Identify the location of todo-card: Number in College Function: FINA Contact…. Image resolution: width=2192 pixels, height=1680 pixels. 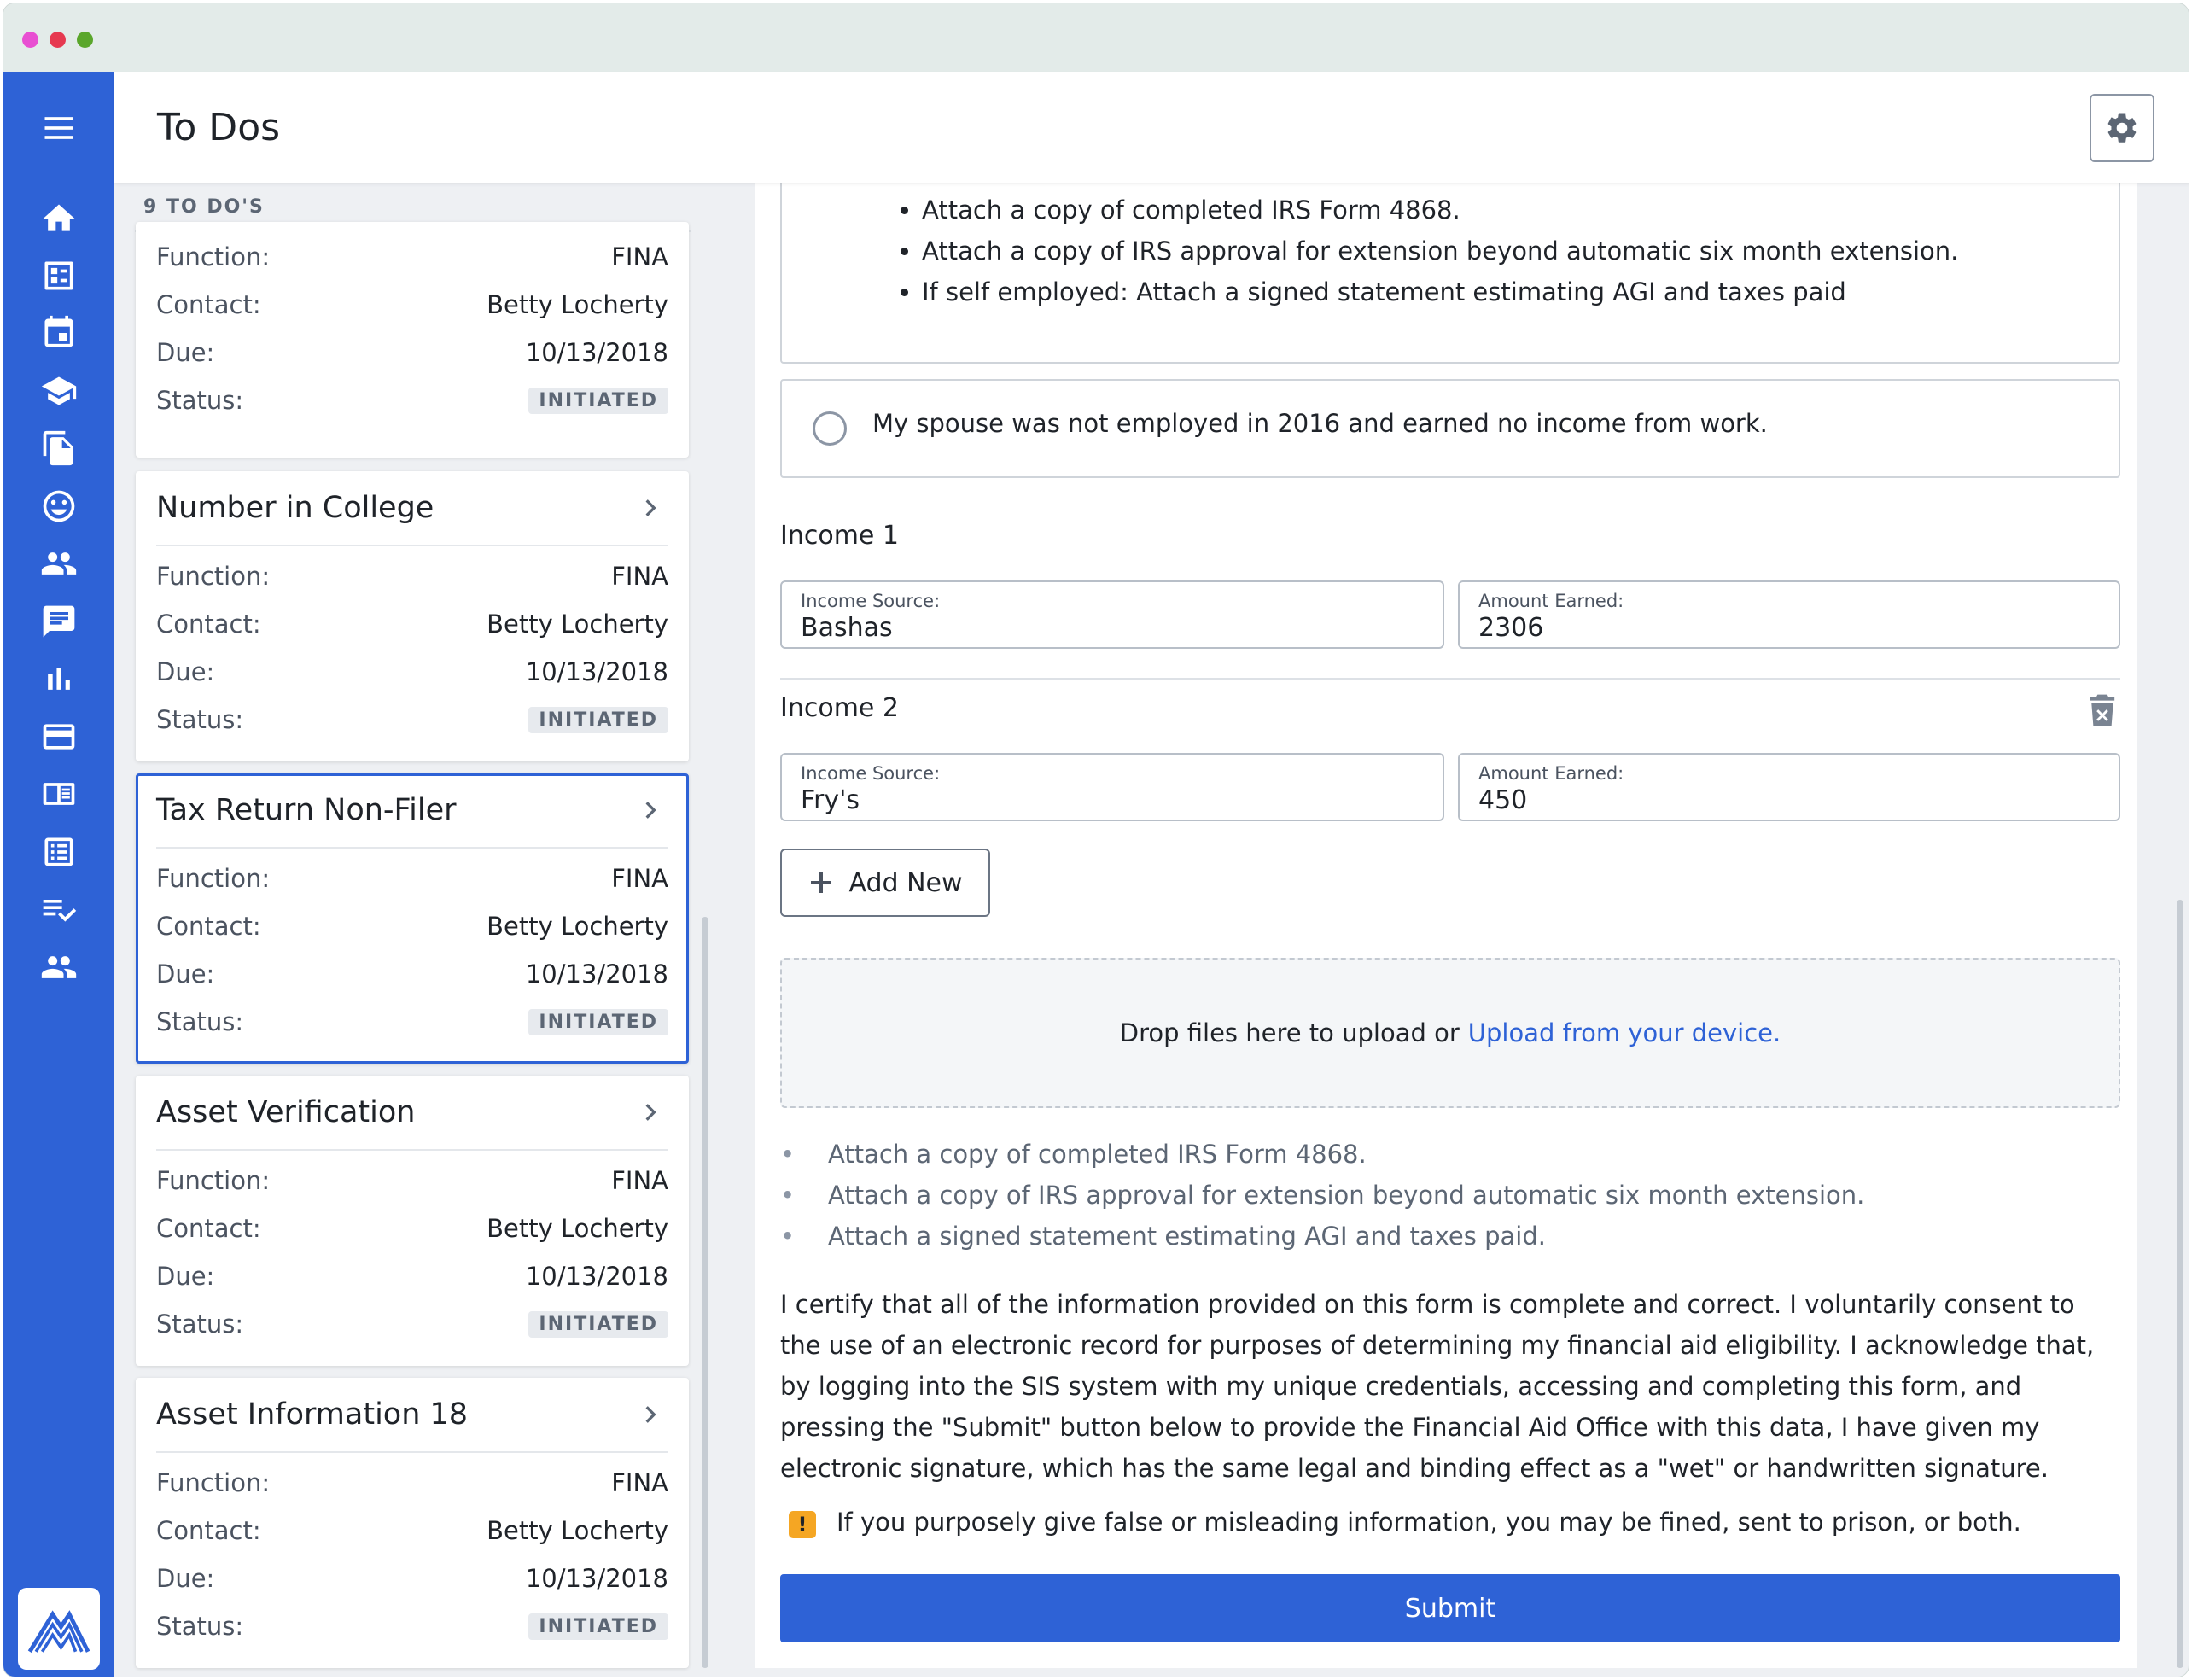
(412, 616).